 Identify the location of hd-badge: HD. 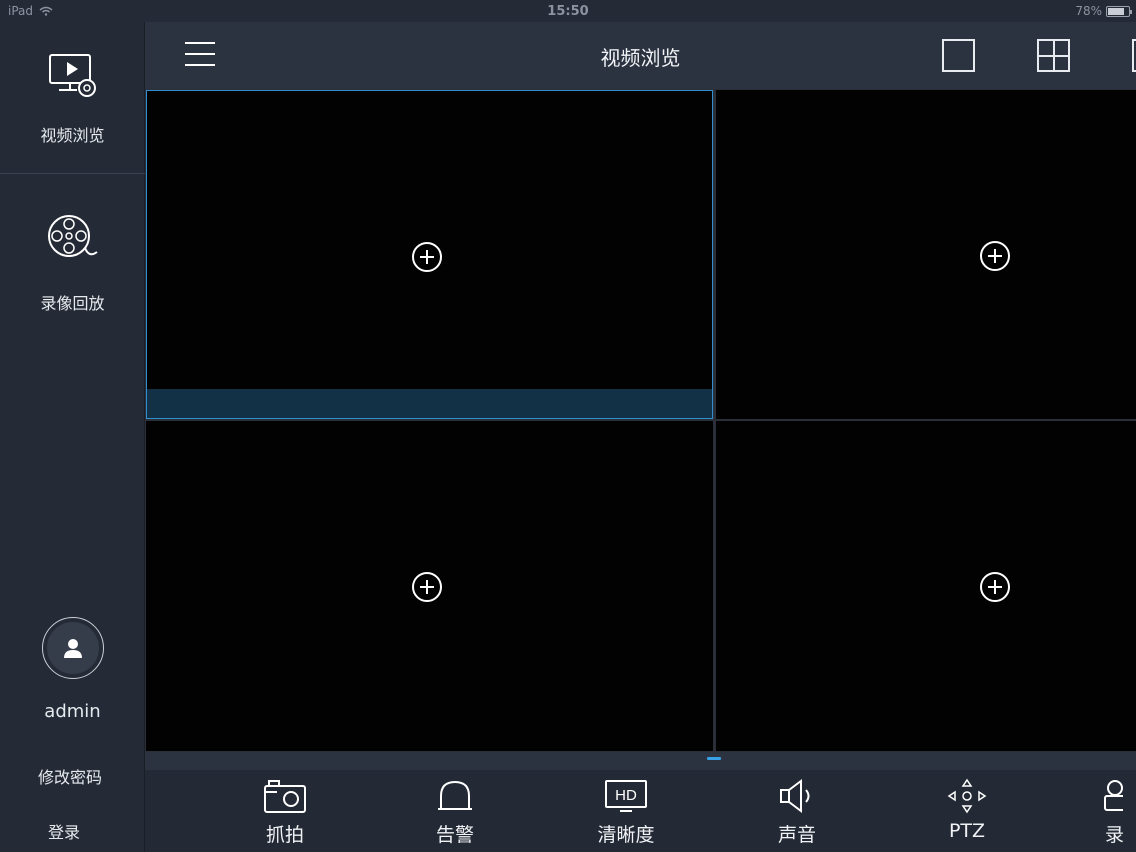
(626, 795).